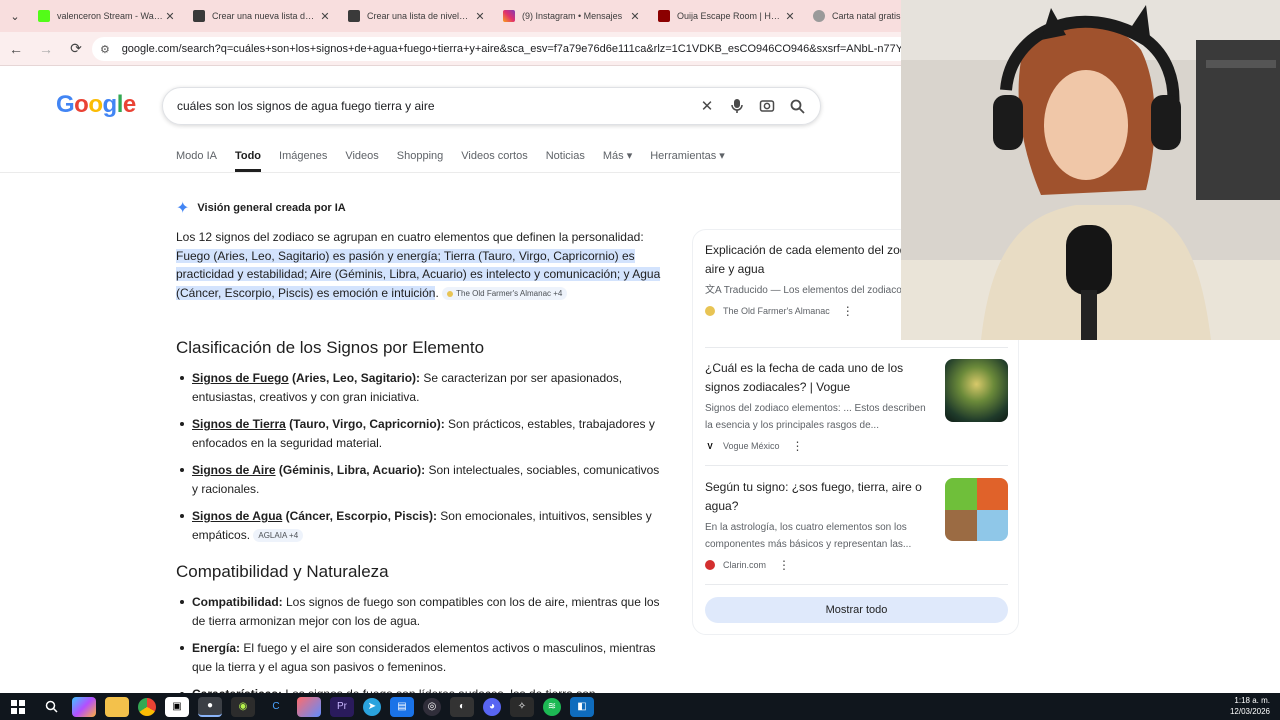  What do you see at coordinates (44, 16) in the screenshot?
I see `kick-icon` at bounding box center [44, 16].